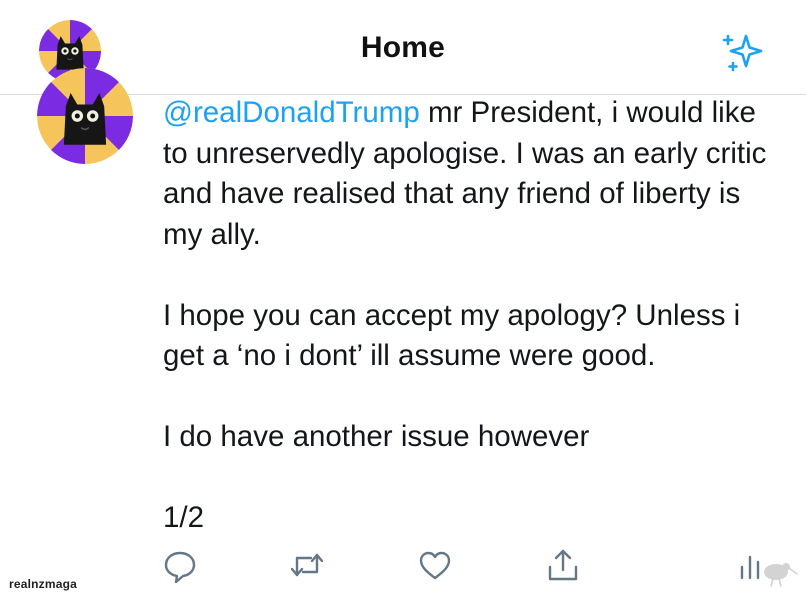 This screenshot has width=806, height=600. I want to click on share-icon, so click(563, 565).